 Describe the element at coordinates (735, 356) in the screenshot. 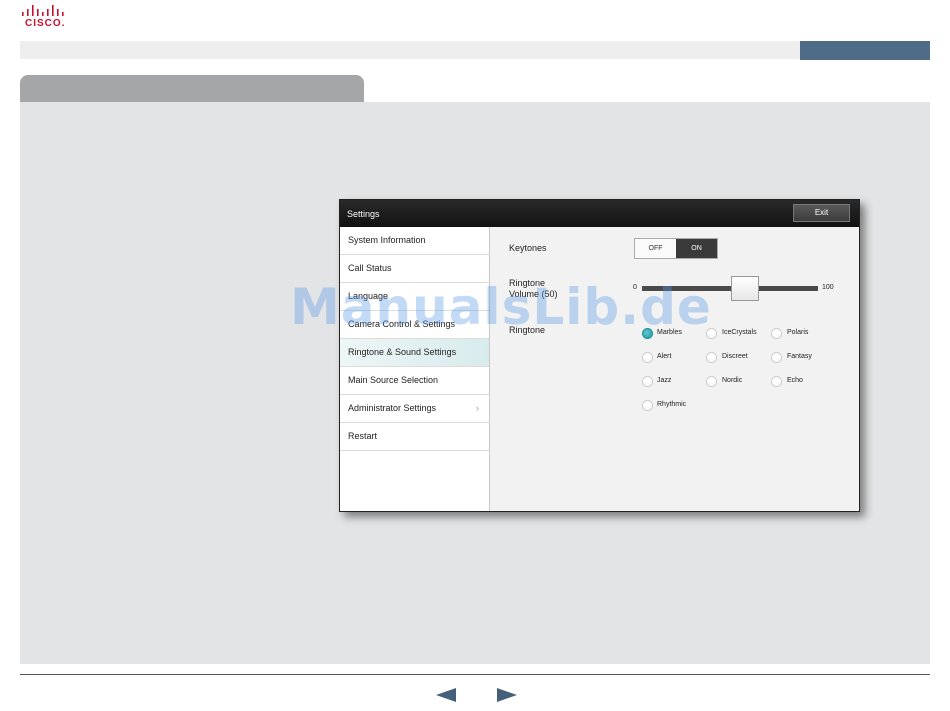

I see `radio-label-discreet: Discreet` at that location.